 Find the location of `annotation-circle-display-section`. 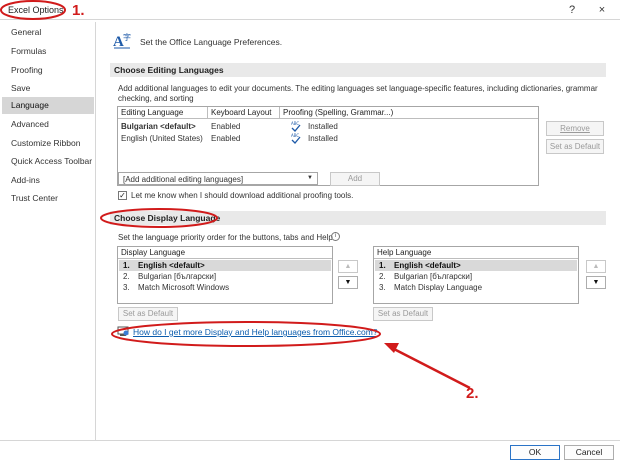

annotation-circle-display-section is located at coordinates (159, 218).